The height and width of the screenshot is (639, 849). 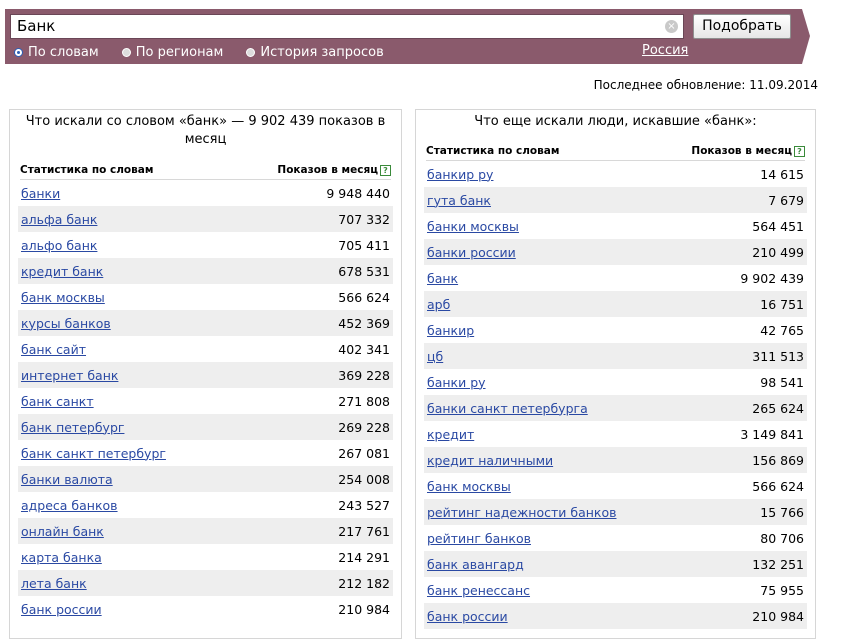 What do you see at coordinates (364, 271) in the screenshot?
I see `impressions-count: 678 531` at bounding box center [364, 271].